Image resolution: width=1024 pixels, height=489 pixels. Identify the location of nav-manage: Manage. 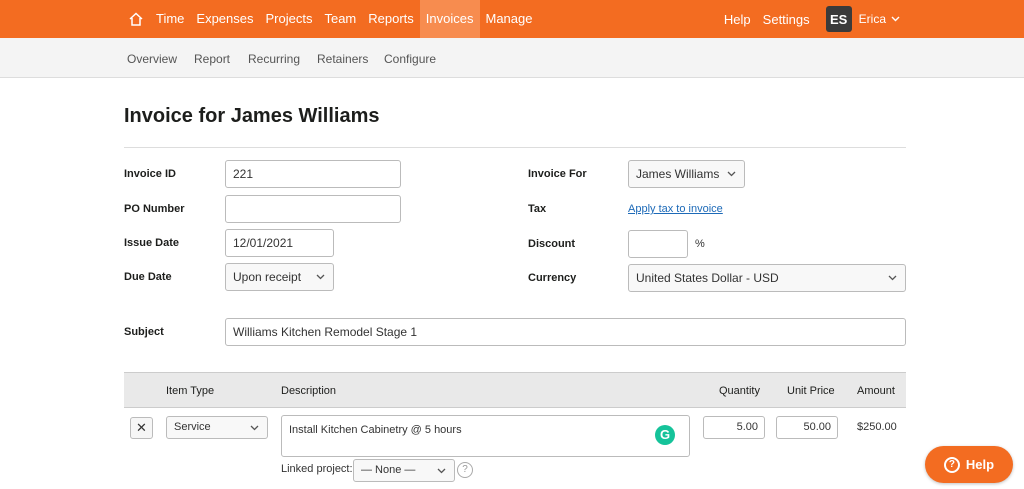
(509, 19).